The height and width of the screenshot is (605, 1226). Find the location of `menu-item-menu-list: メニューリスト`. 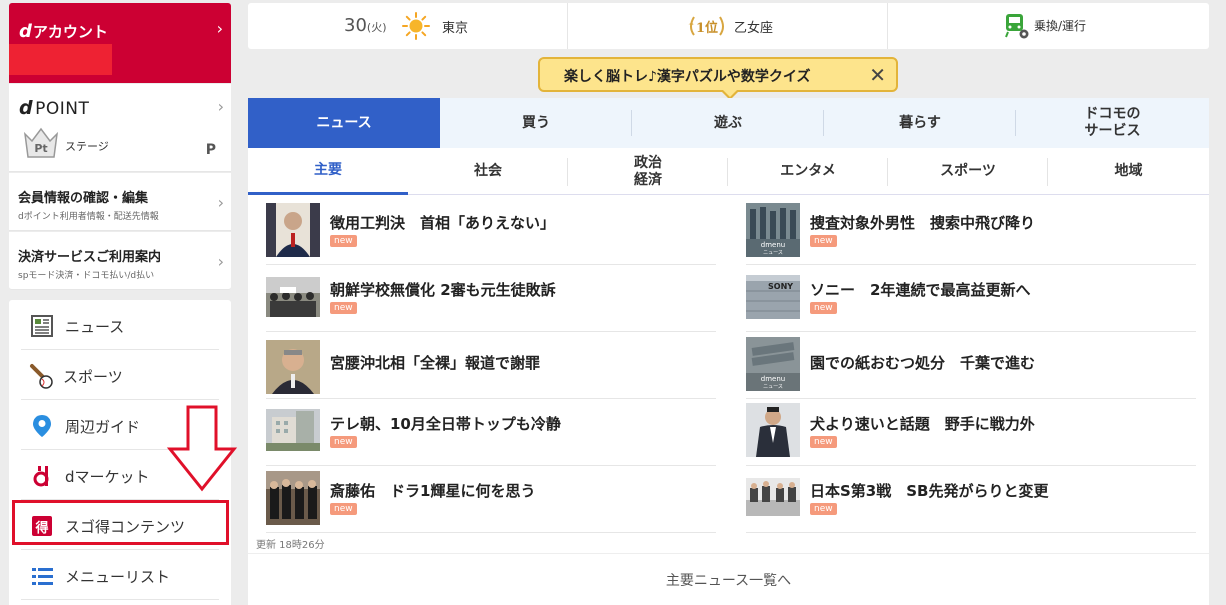

menu-item-menu-list: メニューリスト is located at coordinates (120, 575).